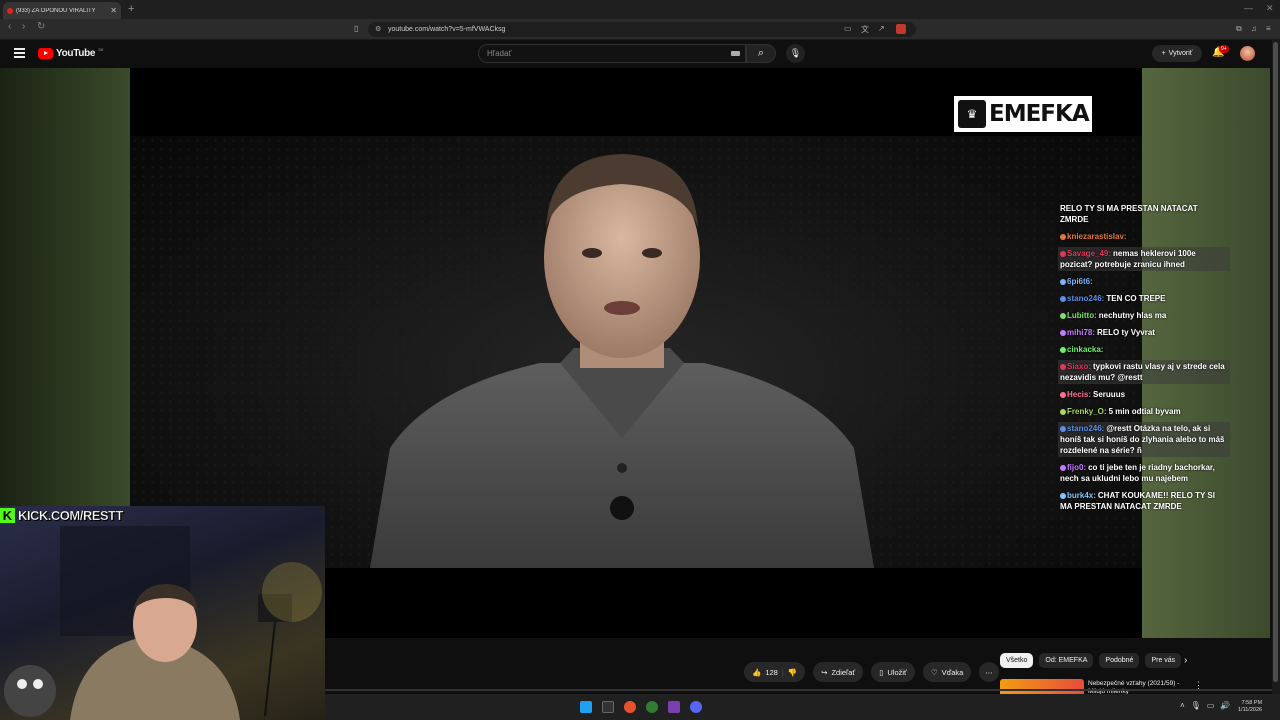 The width and height of the screenshot is (1280, 720). What do you see at coordinates (447, 29) in the screenshot?
I see `url-text: youtube.com/watch?v=5-mfVWACksg` at bounding box center [447, 29].